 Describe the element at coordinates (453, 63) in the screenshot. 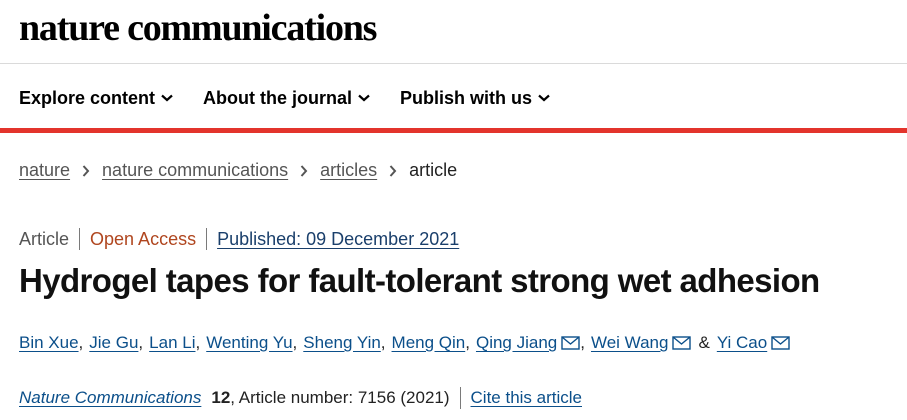

I see `header-divider` at that location.